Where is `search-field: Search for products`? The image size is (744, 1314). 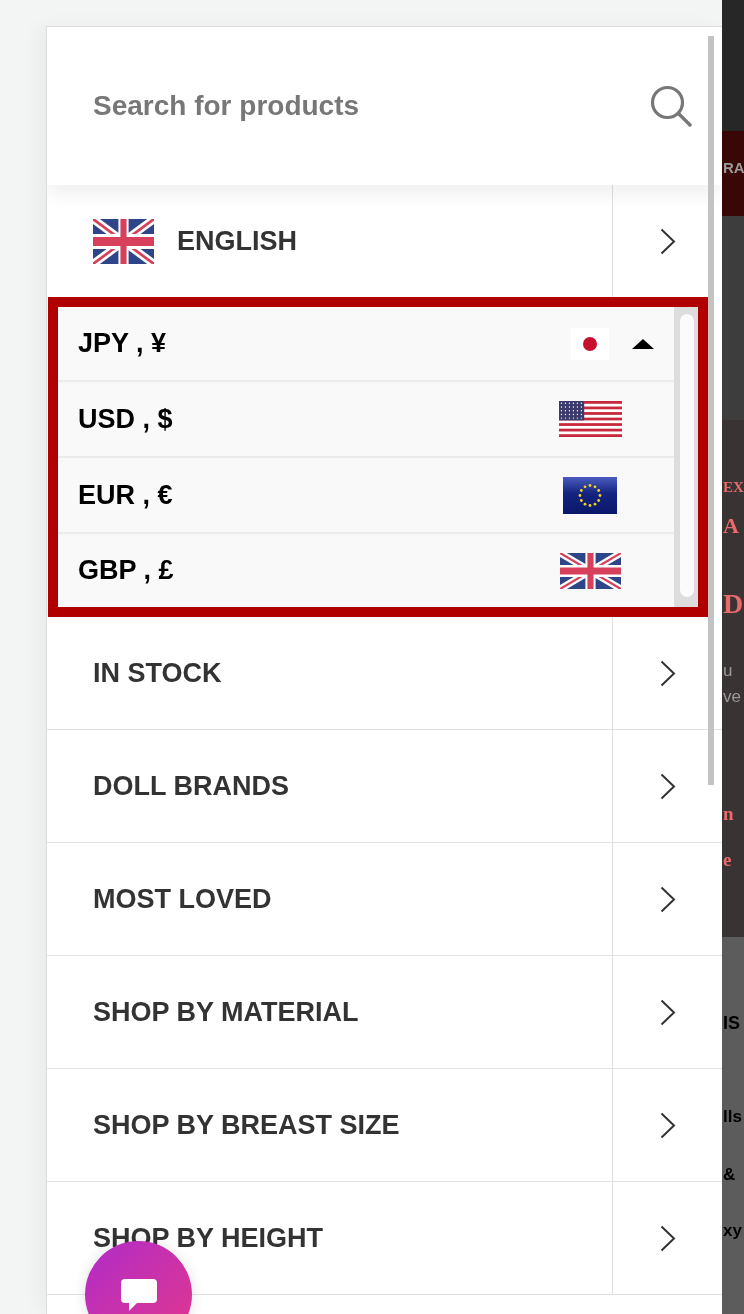
search-field: Search for products is located at coordinates (365, 106).